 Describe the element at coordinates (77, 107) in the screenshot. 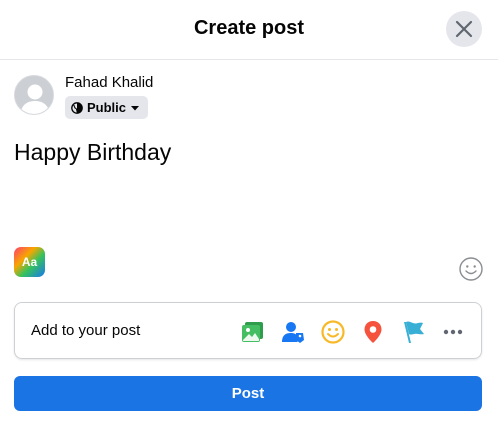

I see `globe-icon` at that location.